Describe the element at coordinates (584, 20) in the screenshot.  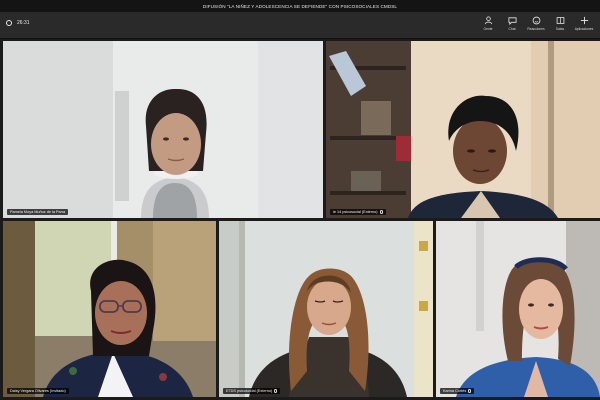
I see `apps-icon` at that location.